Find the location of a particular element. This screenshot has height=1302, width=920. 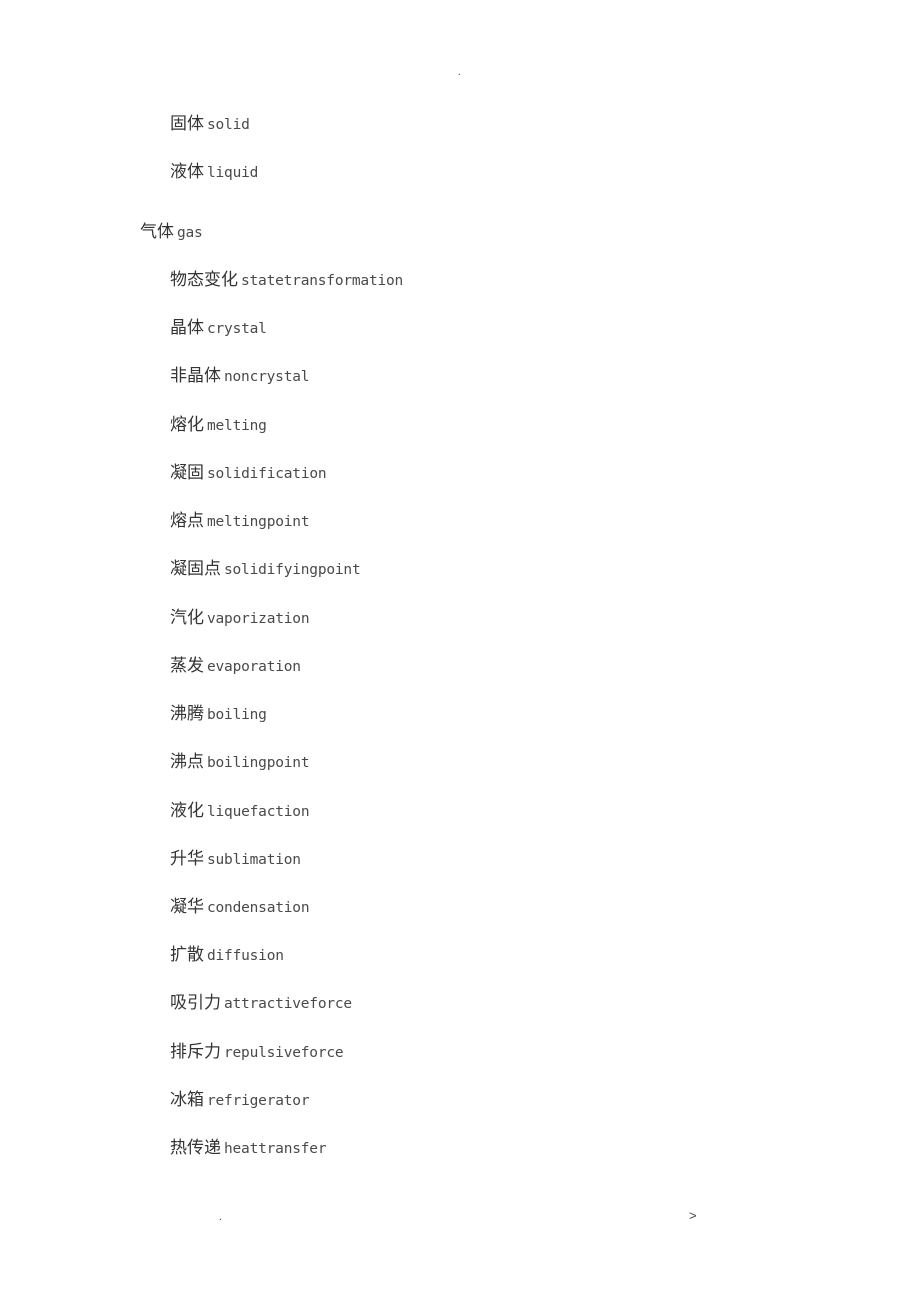

vocabulary-entry: 扩散 diffusion is located at coordinates (227, 955).